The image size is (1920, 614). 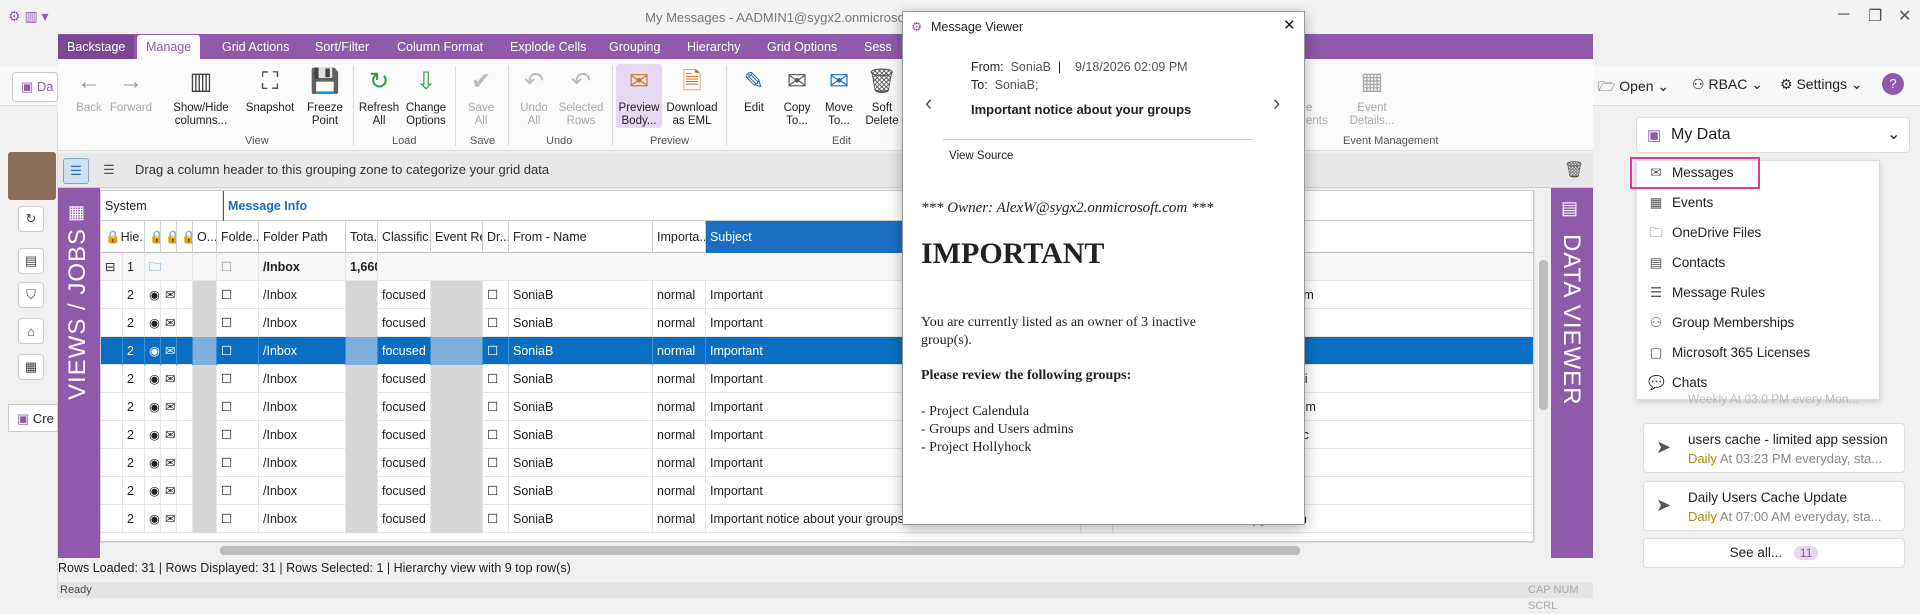 I want to click on hscroll-thumb, so click(x=760, y=550).